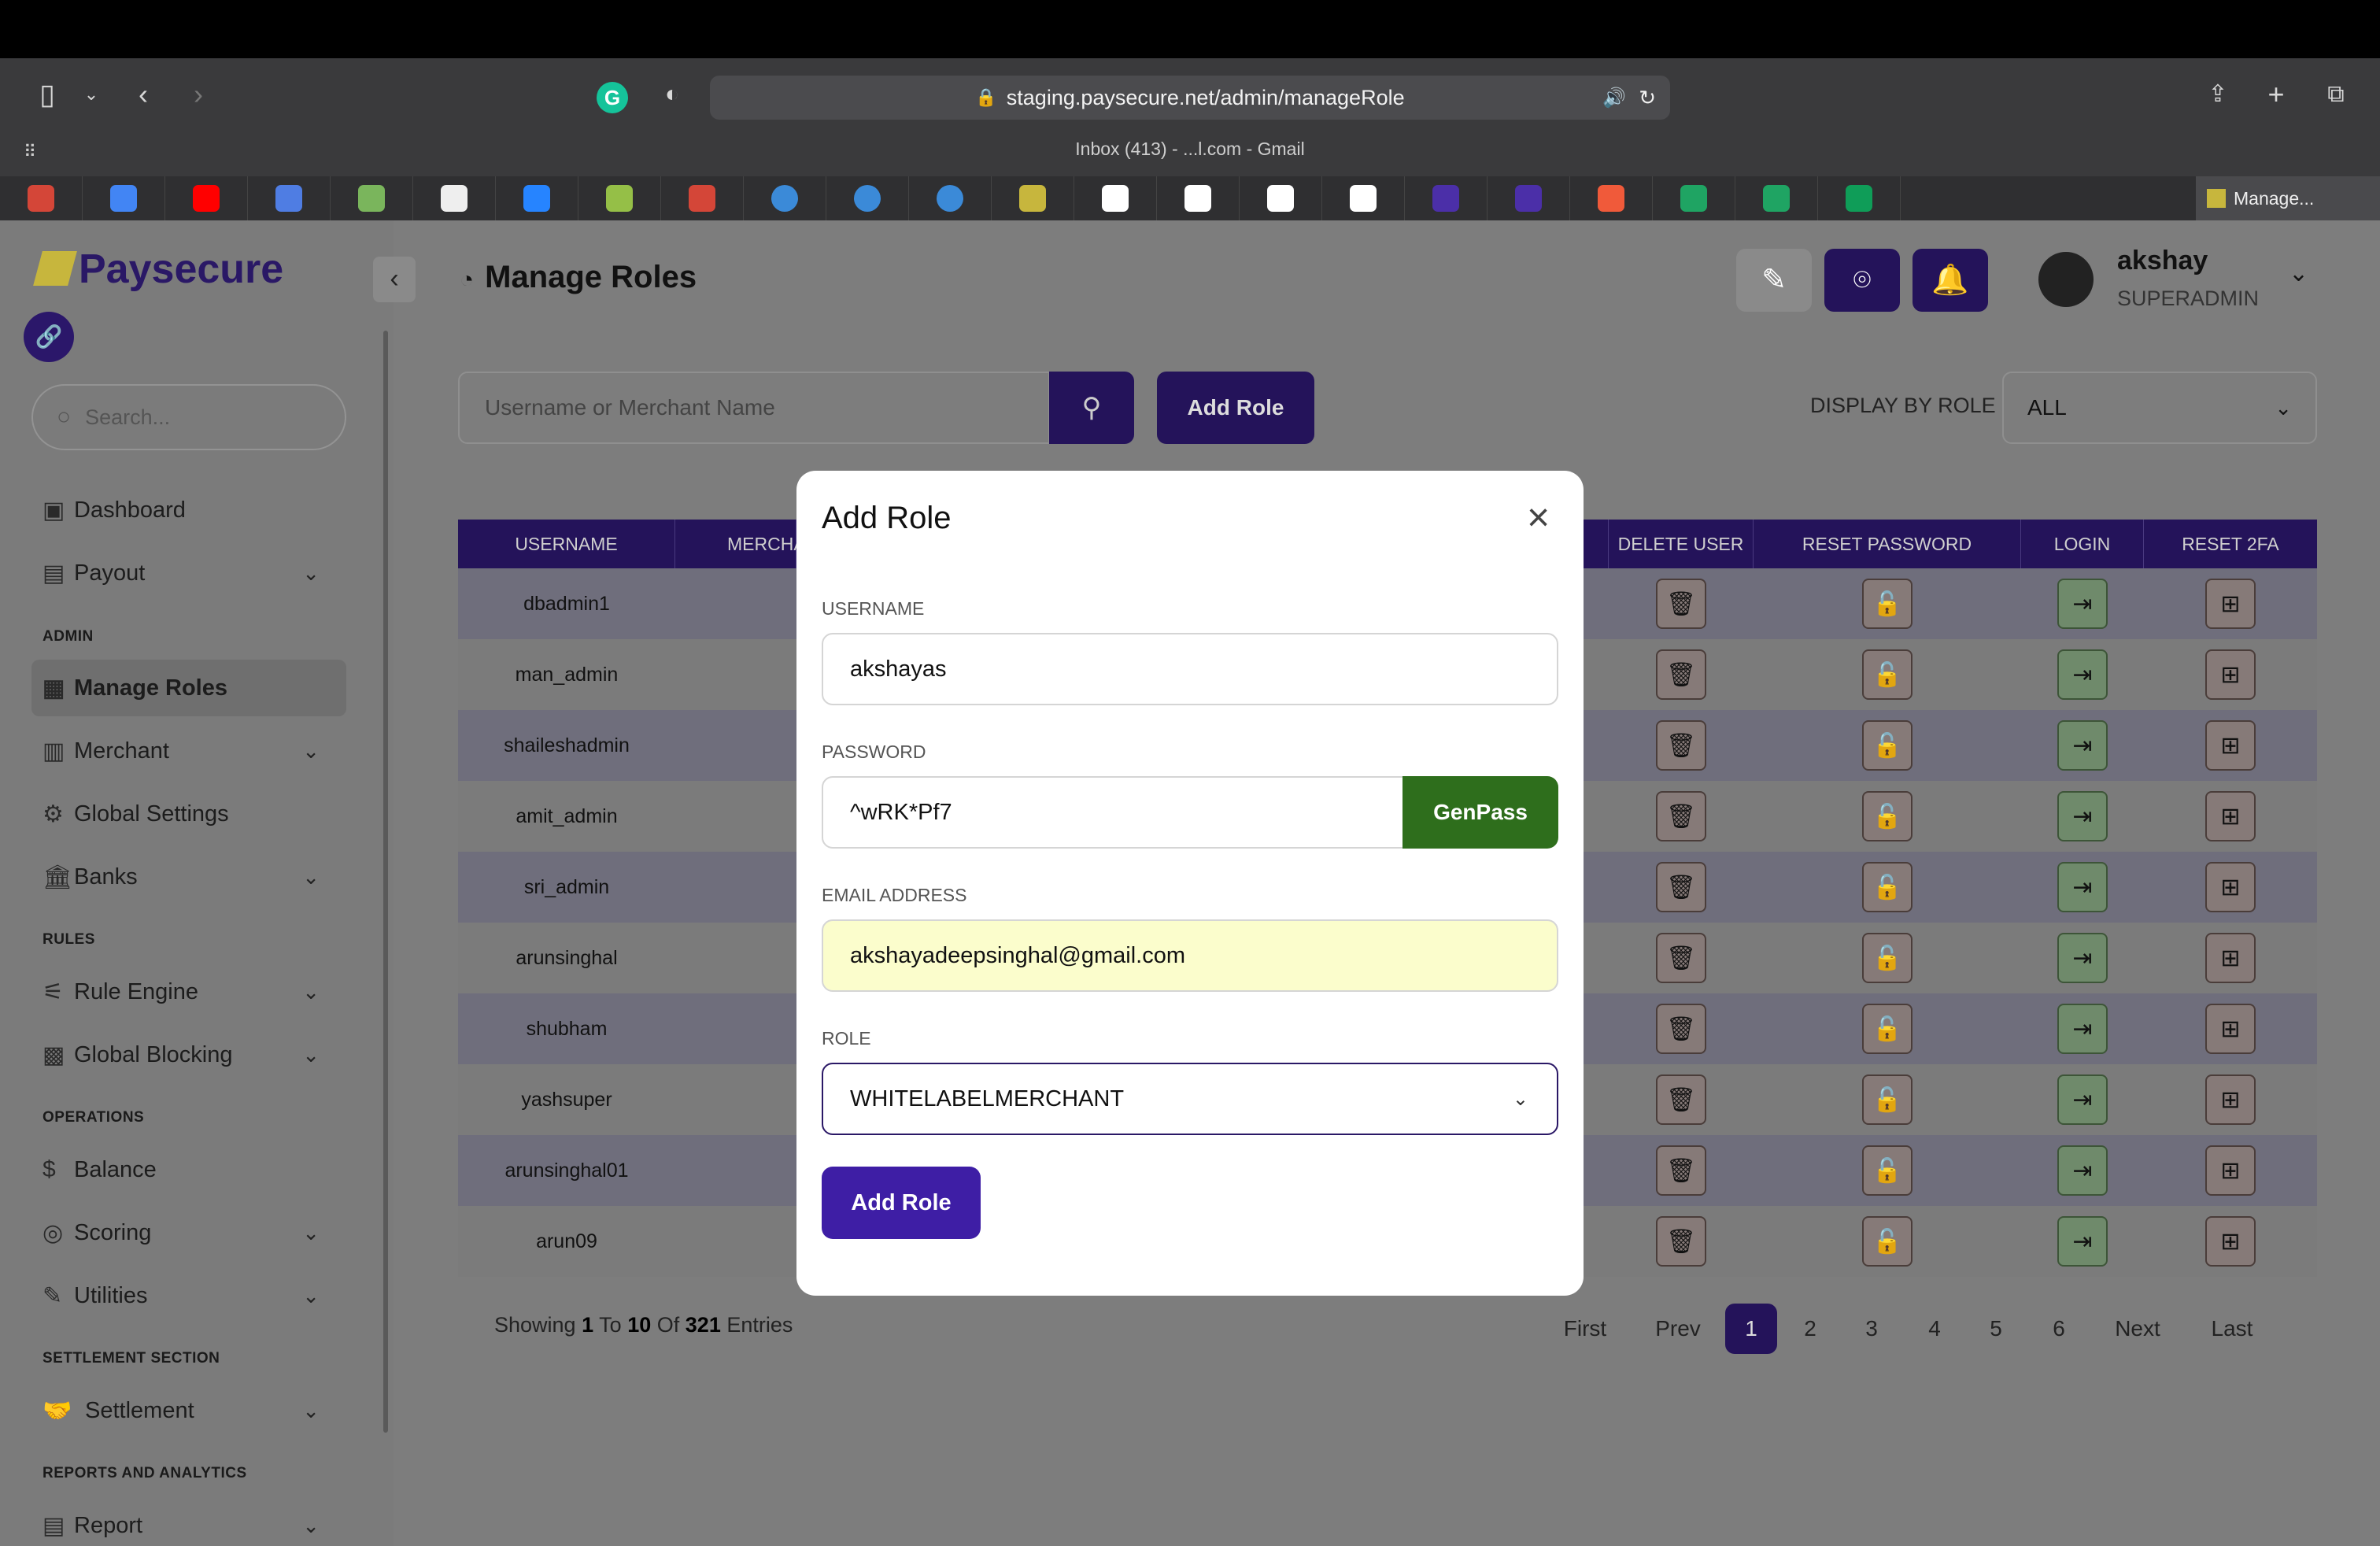  Describe the element at coordinates (47, 98) in the screenshot. I see `sidebar-toggle-icon: ▯` at that location.